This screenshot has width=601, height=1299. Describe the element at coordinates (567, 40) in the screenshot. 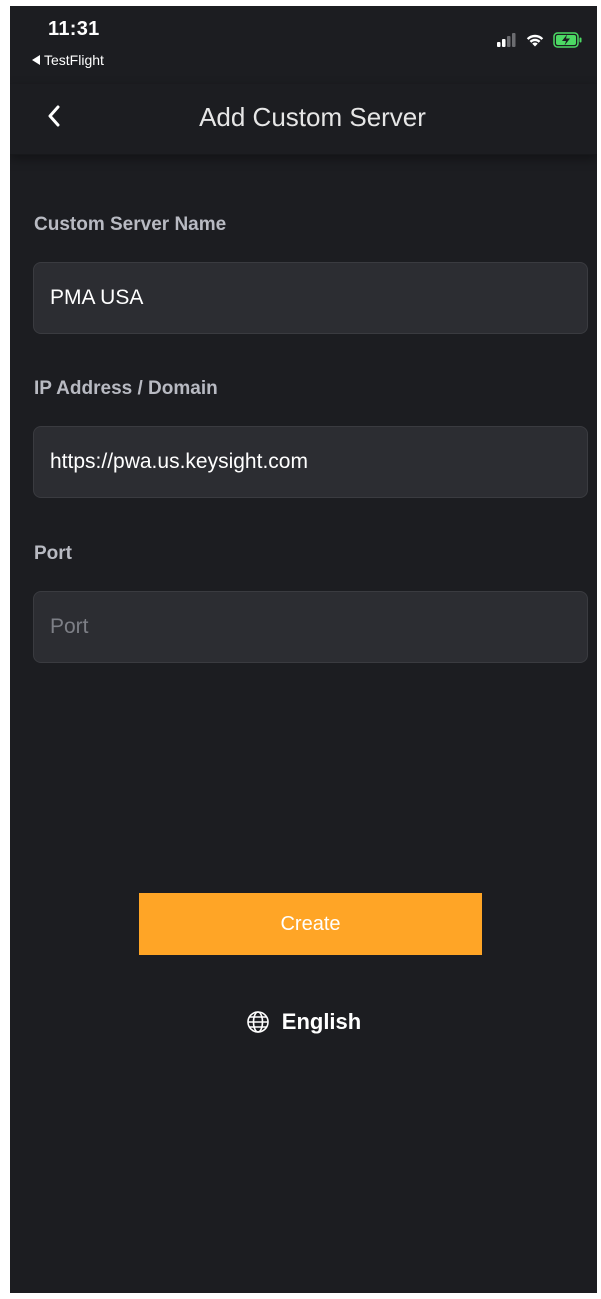

I see `battery-charging-icon` at that location.